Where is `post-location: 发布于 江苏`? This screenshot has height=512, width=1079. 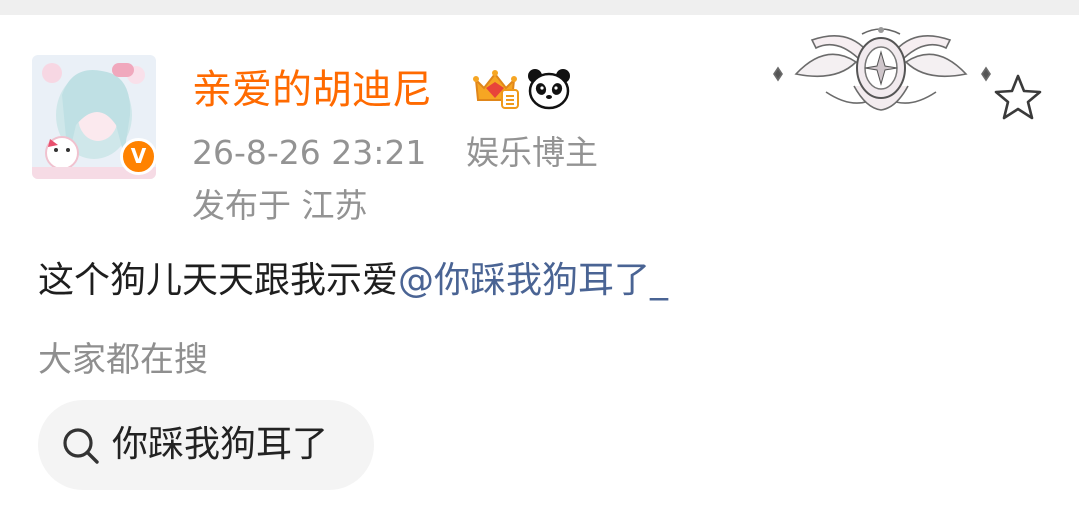 post-location: 发布于 江苏 is located at coordinates (280, 205).